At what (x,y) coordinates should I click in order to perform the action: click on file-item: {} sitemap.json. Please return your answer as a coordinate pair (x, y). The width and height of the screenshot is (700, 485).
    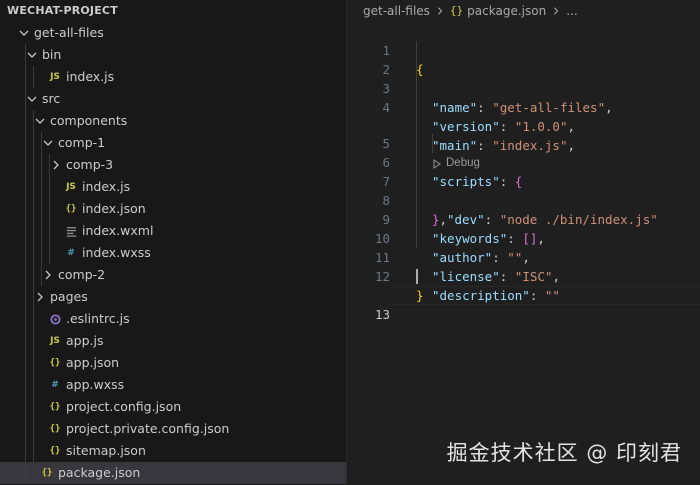
    Looking at the image, I should click on (173, 451).